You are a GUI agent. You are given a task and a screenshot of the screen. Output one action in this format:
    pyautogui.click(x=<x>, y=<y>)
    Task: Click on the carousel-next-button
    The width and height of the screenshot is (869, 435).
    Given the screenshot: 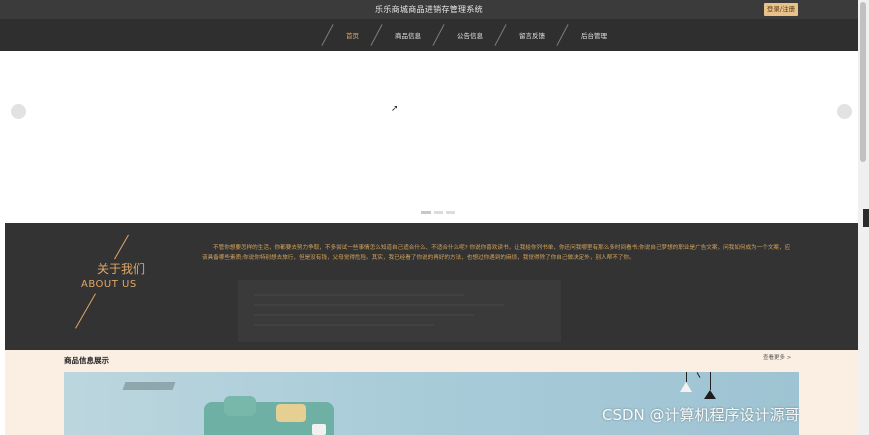 What is the action you would take?
    pyautogui.click(x=844, y=111)
    